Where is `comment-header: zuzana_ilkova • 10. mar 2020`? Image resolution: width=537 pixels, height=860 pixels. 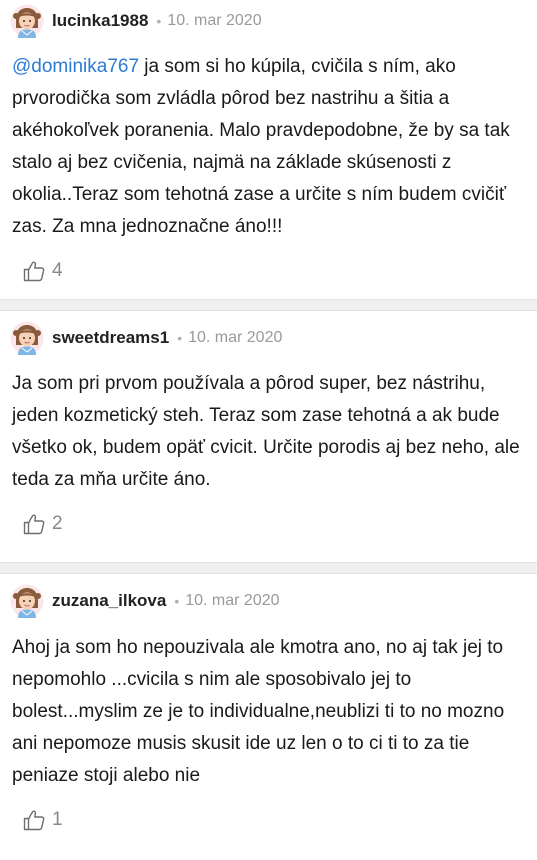 comment-header: zuzana_ilkova • 10. mar 2020 is located at coordinates (268, 601).